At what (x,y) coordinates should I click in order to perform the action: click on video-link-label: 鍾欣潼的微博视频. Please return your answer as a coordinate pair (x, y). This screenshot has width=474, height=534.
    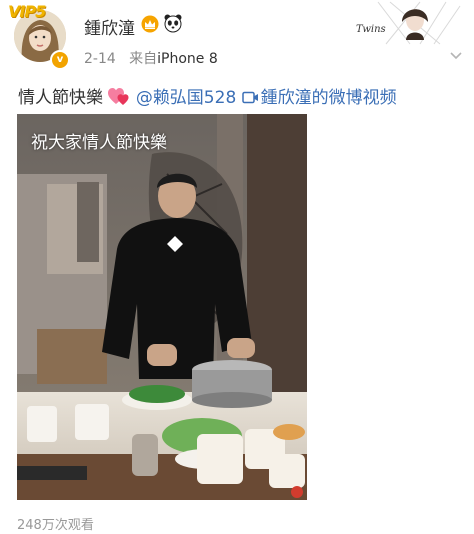
    Looking at the image, I should click on (328, 98).